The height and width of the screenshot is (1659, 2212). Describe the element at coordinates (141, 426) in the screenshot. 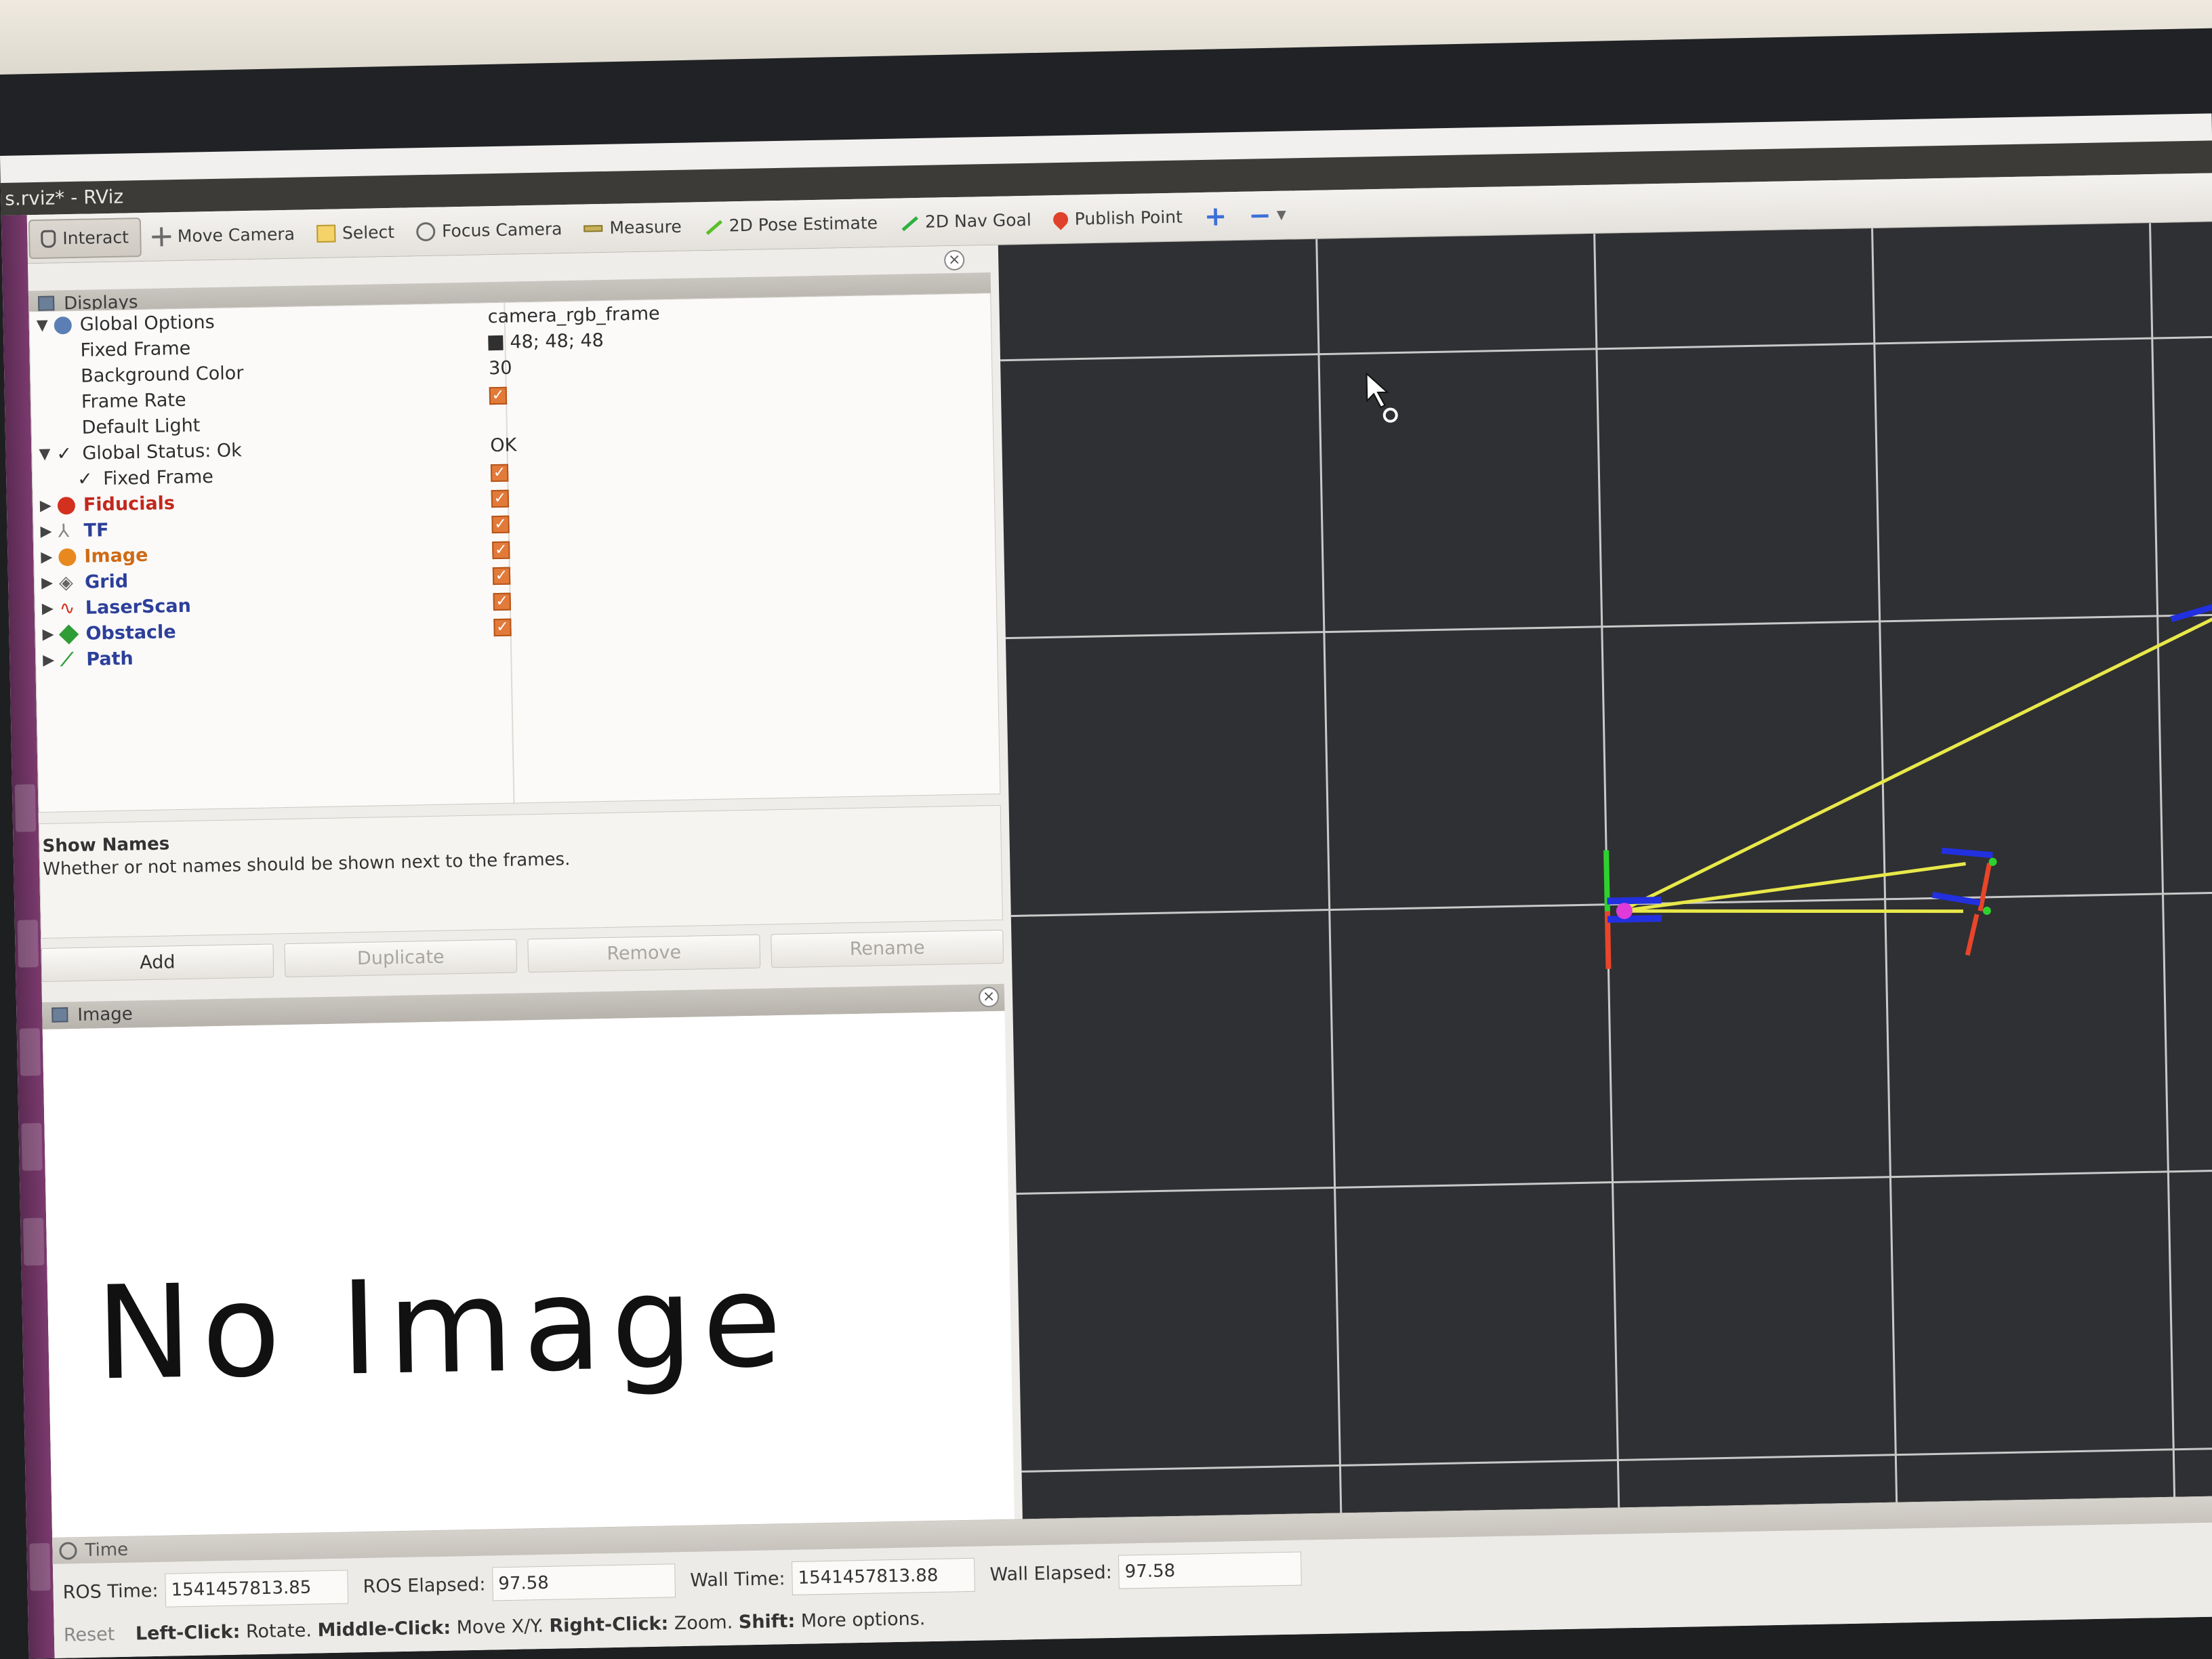

I see `default-light-label: Default Light` at that location.